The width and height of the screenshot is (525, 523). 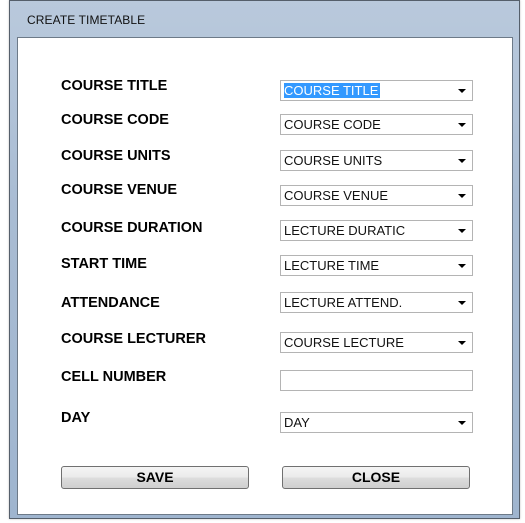 I want to click on start-time-dropdown: LECTURE TIME, so click(x=376, y=265).